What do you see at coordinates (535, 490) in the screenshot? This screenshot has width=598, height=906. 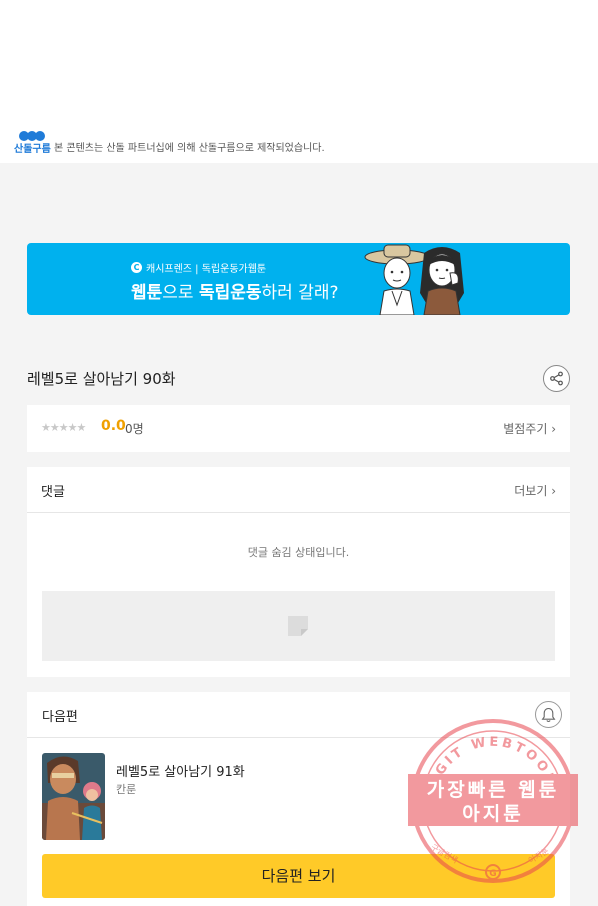 I see `comments-more-link: 더보기 ›` at bounding box center [535, 490].